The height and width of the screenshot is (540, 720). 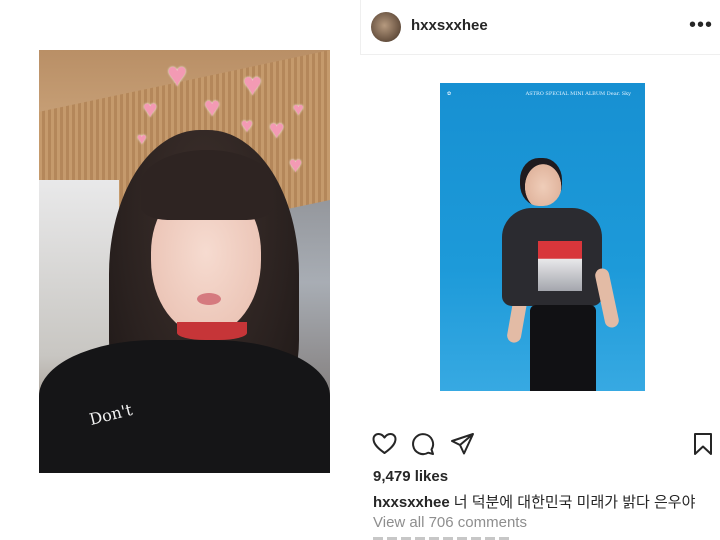 What do you see at coordinates (703, 444) in the screenshot?
I see `bookmark-icon` at bounding box center [703, 444].